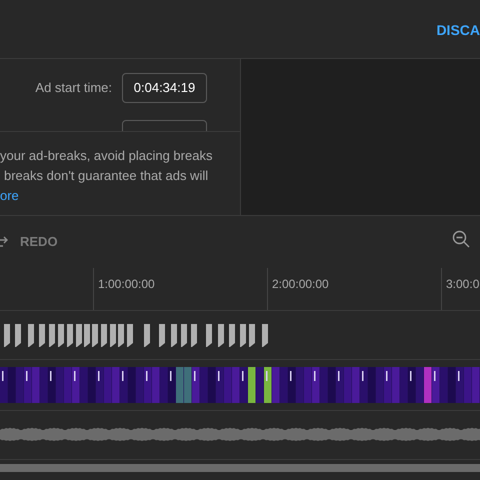 The image size is (480, 480). Describe the element at coordinates (164, 88) in the screenshot. I see `time-field: 0:04:34:19` at that location.